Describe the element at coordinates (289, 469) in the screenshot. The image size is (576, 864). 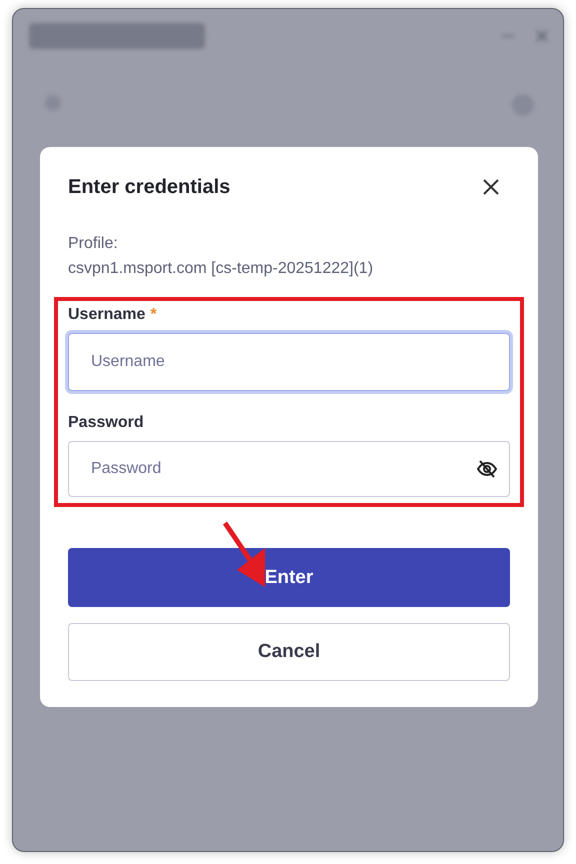
I see `password-field: Password` at that location.